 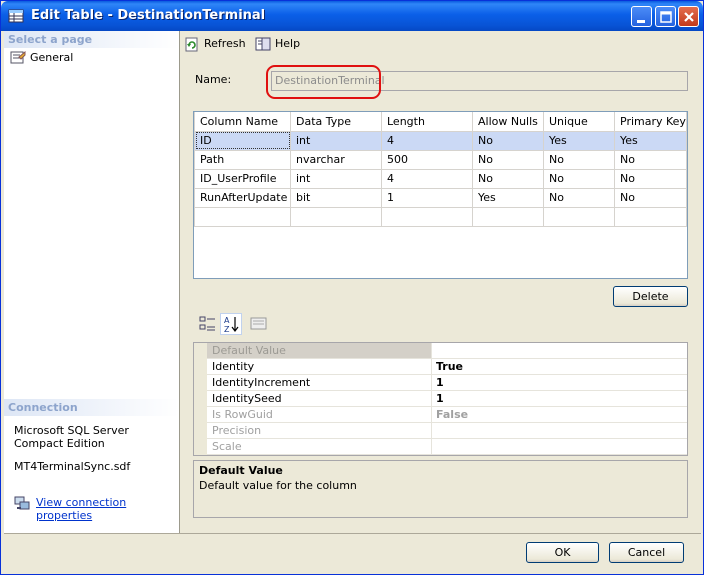 I want to click on description-title: Default Value, so click(x=241, y=470).